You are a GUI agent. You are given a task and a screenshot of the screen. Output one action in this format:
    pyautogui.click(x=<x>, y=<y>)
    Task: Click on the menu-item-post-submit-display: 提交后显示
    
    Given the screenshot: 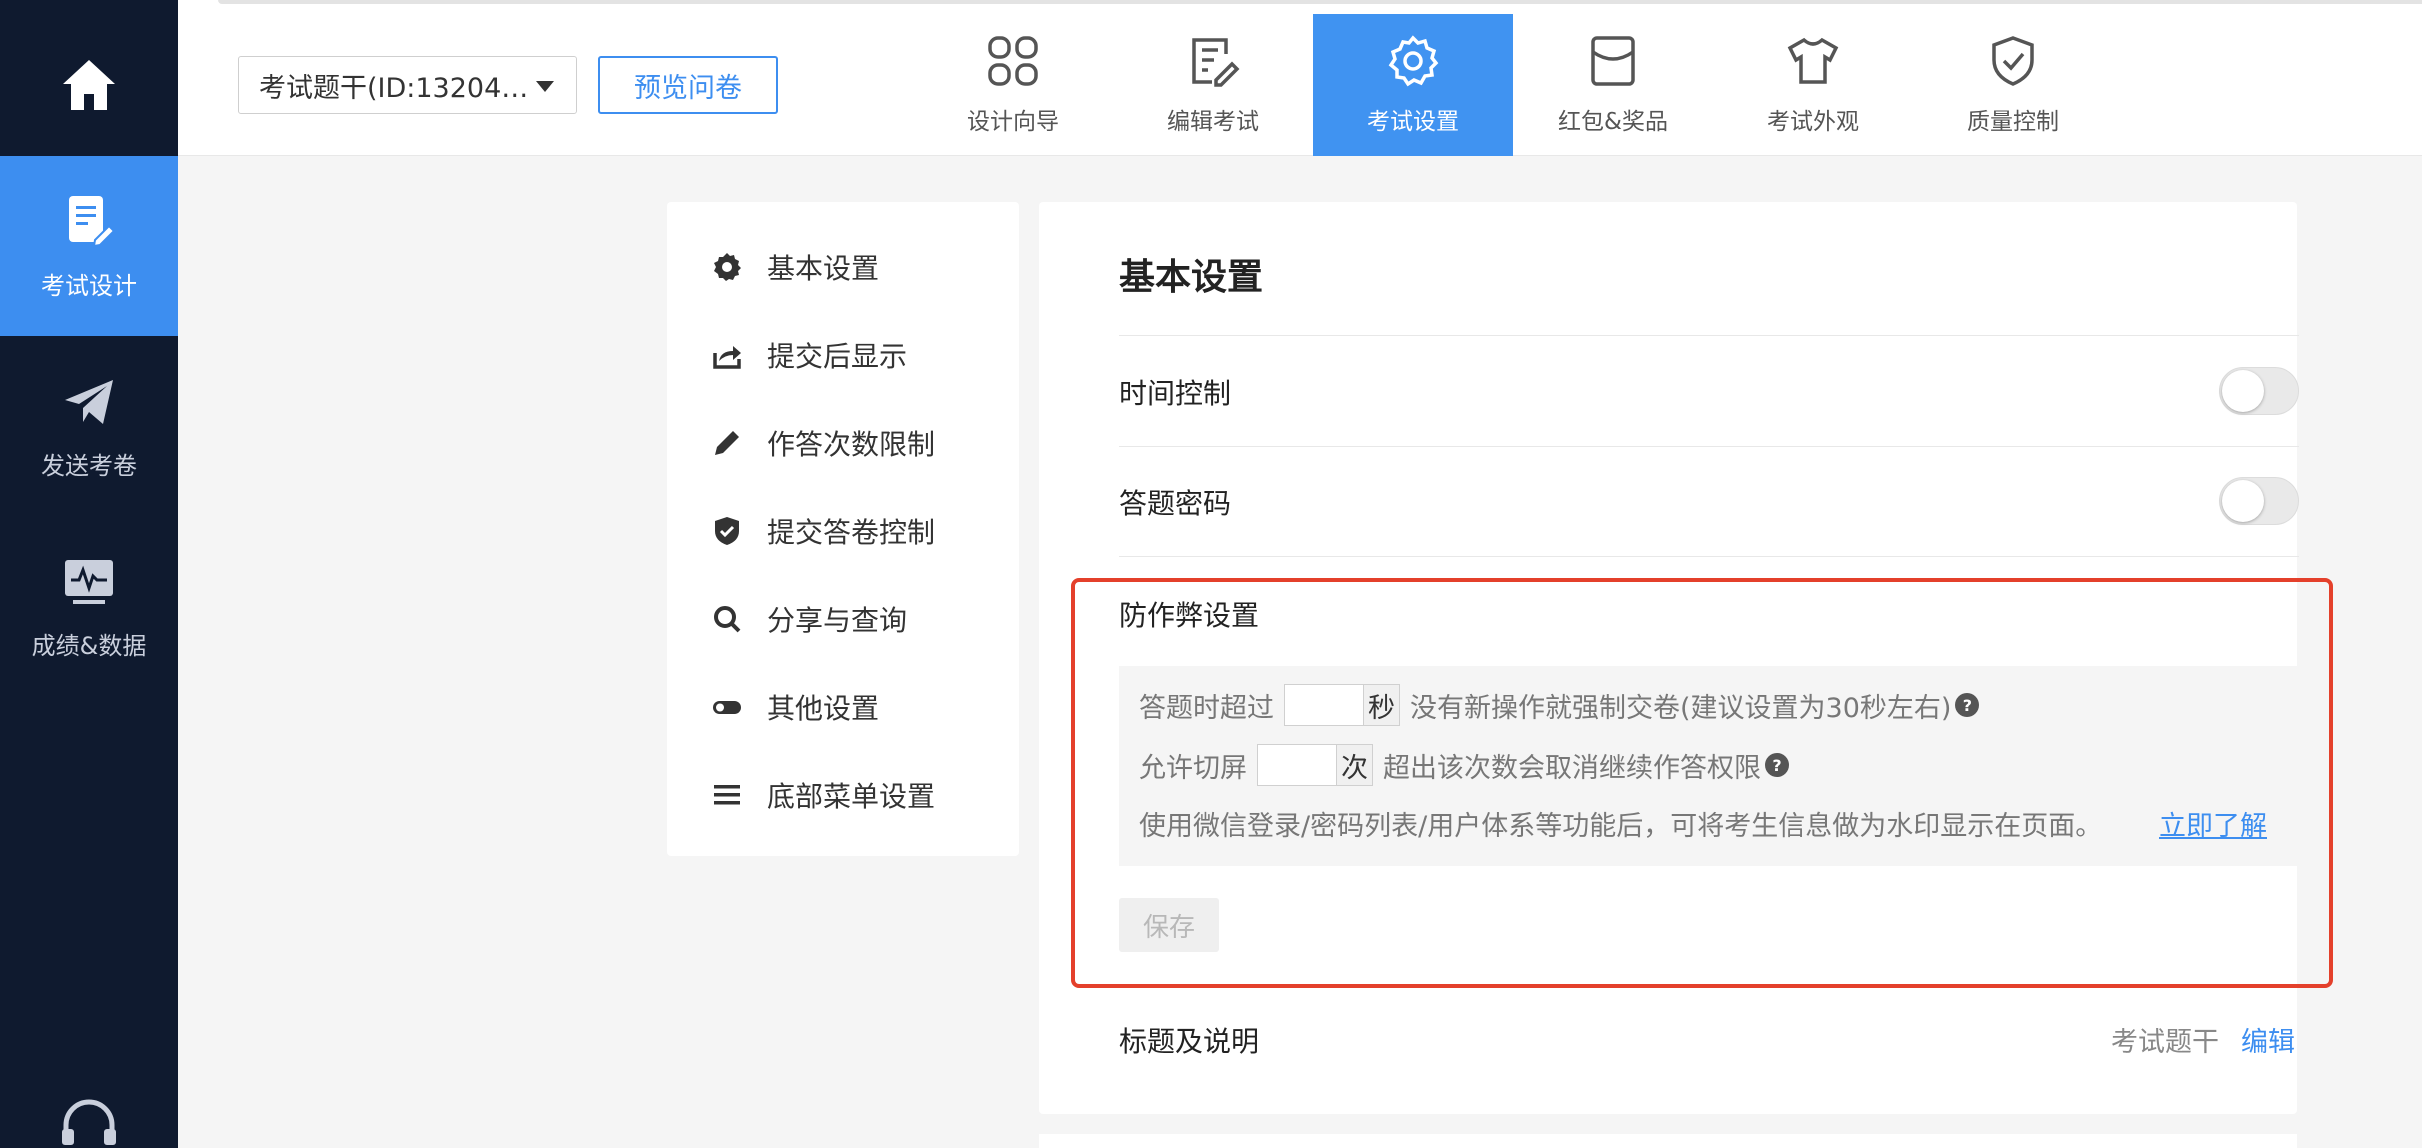 What is the action you would take?
    pyautogui.click(x=809, y=355)
    